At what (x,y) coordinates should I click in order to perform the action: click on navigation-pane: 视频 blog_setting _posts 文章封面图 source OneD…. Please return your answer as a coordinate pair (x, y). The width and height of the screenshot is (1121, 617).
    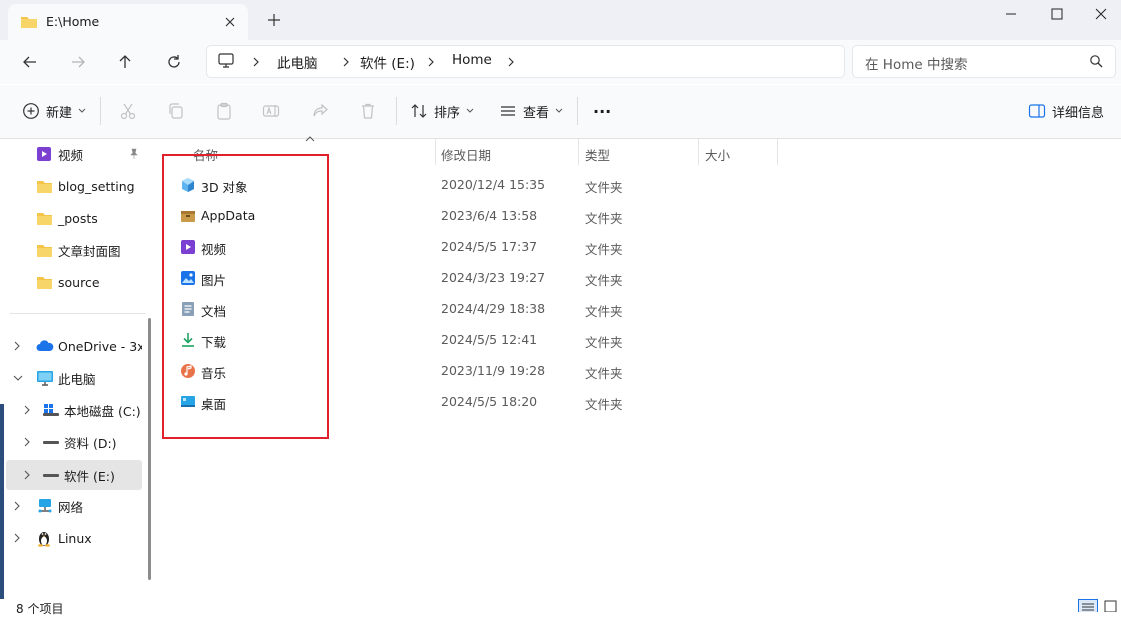
    Looking at the image, I should click on (78, 369).